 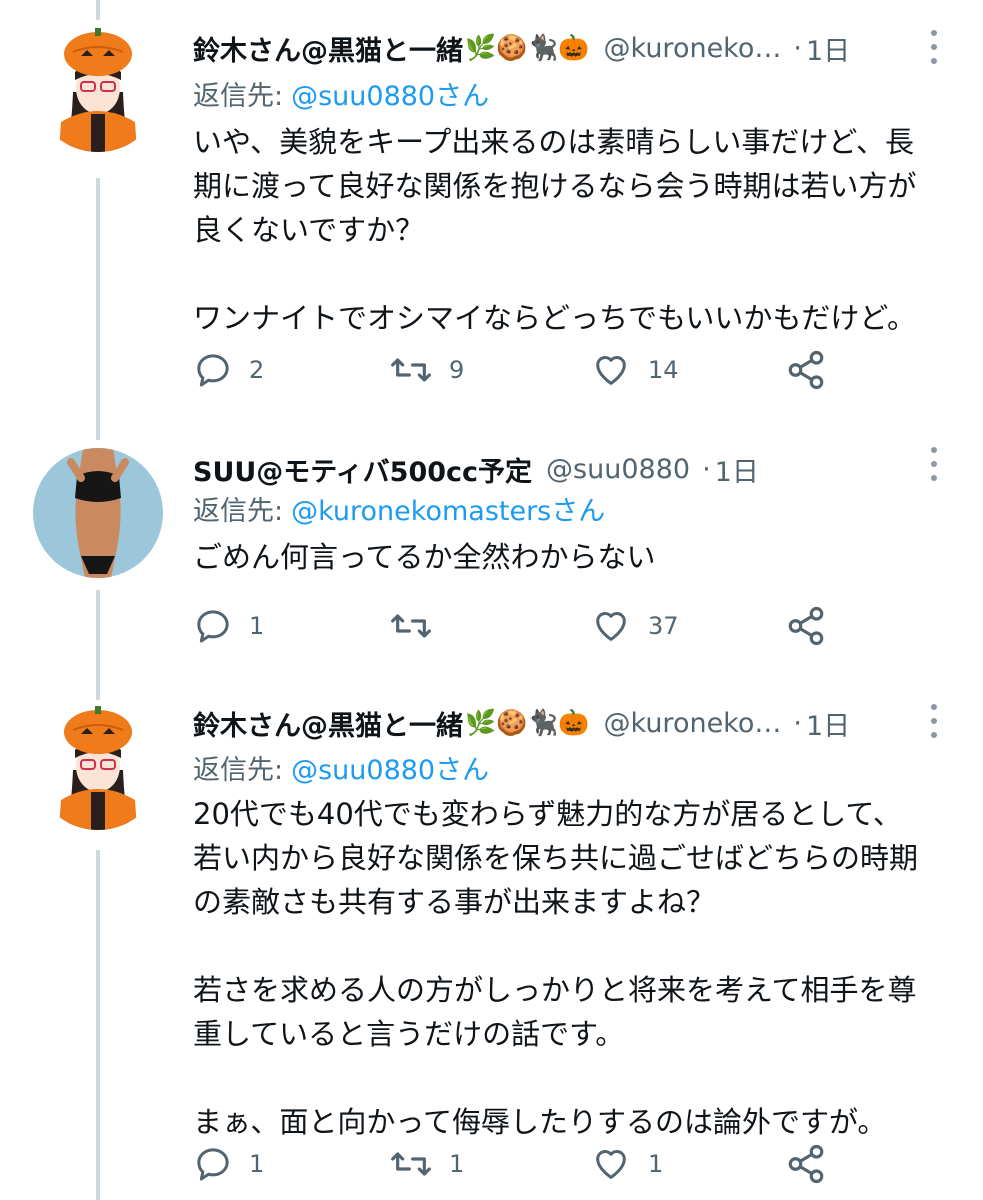 I want to click on reply-to: 返信先: @kuronekomastersさん, so click(x=399, y=508).